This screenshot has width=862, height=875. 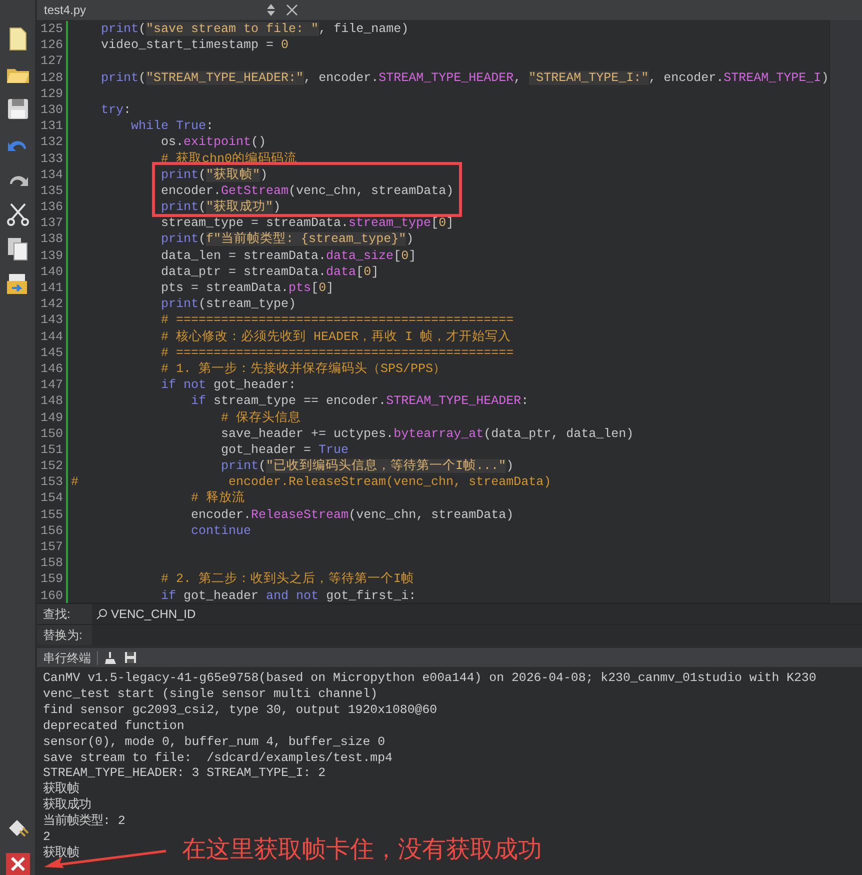 What do you see at coordinates (51, 256) in the screenshot?
I see `line-number: 139` at bounding box center [51, 256].